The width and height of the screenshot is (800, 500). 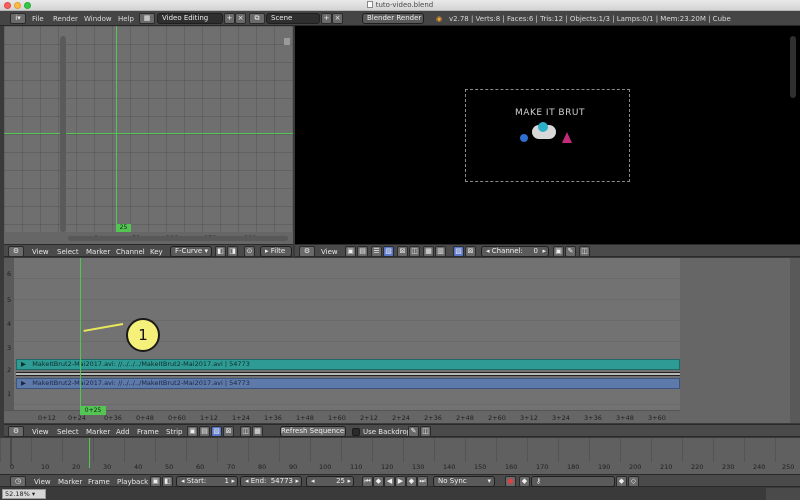 I want to click on editor-type-info-icon: i▾, so click(x=18, y=18).